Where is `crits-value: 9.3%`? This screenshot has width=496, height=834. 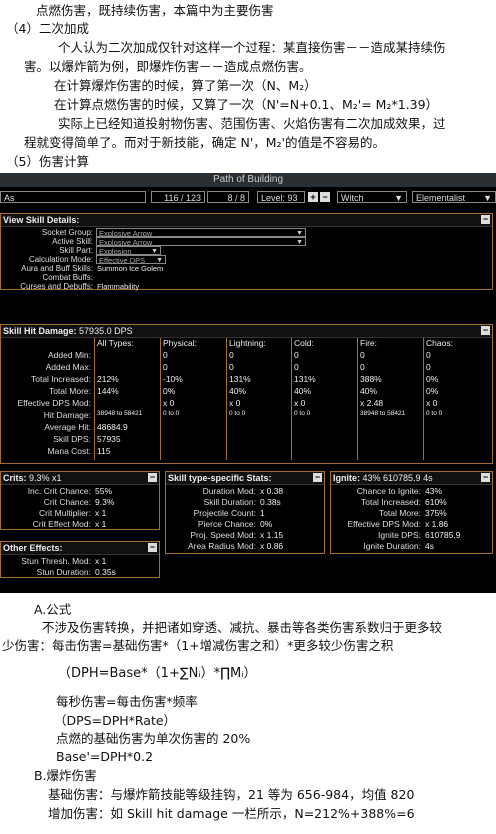
crits-value: 9.3% is located at coordinates (105, 502).